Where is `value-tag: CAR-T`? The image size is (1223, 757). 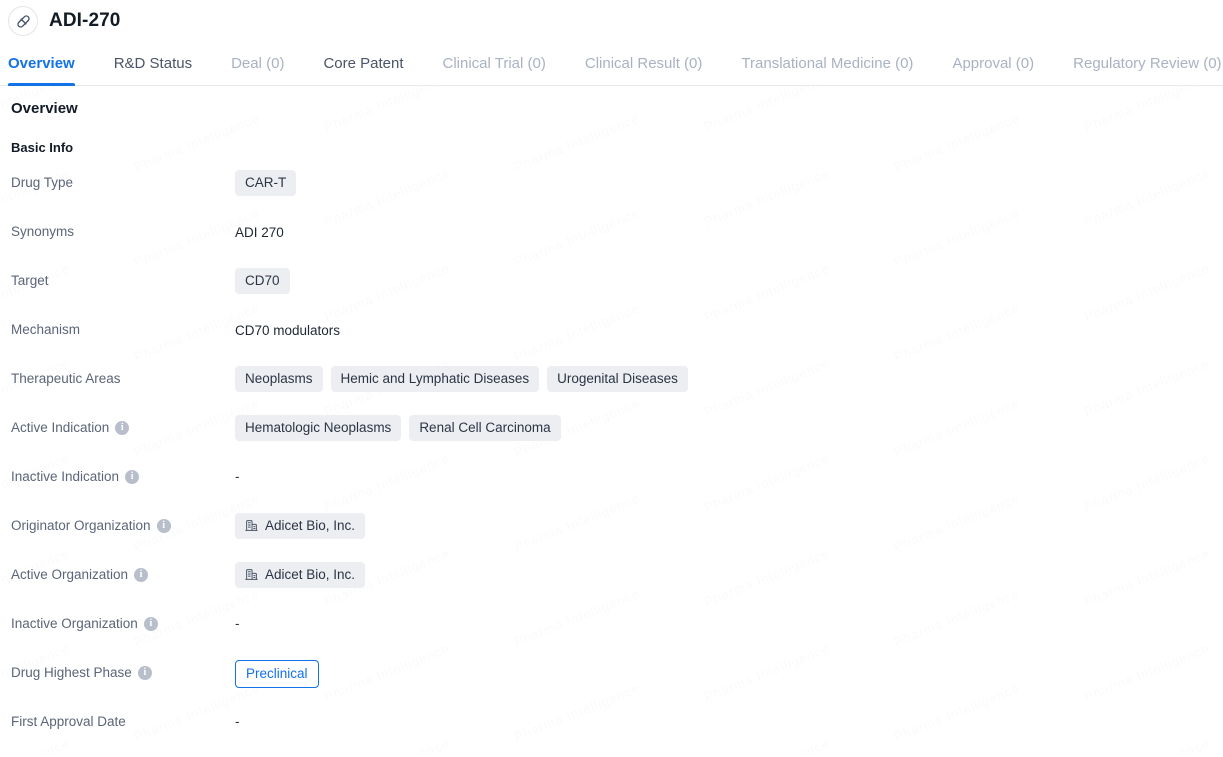
value-tag: CAR-T is located at coordinates (266, 183).